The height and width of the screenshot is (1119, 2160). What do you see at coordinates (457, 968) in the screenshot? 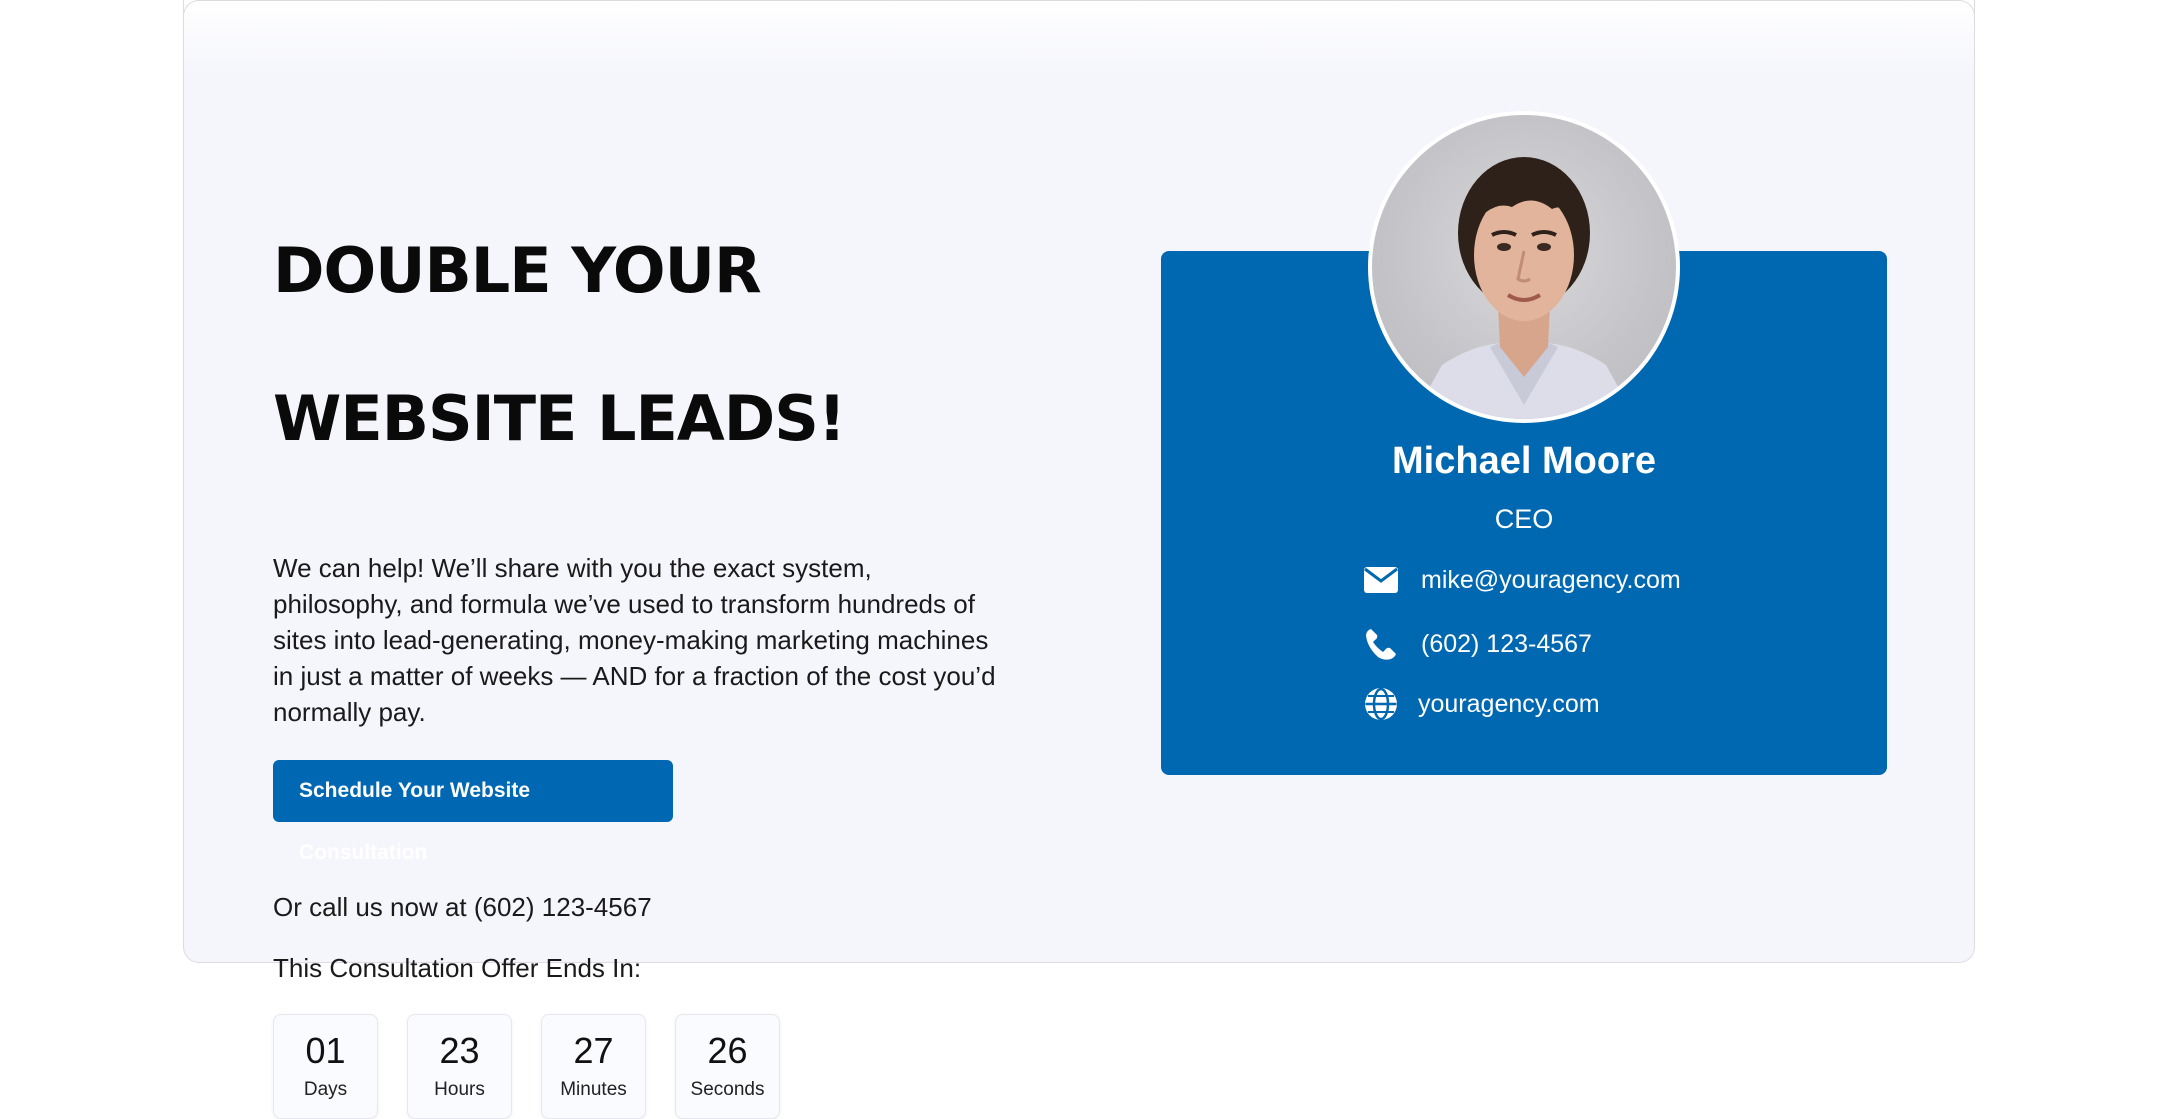
I see `offer-ends-text: This Consultation Offer Ends In:` at bounding box center [457, 968].